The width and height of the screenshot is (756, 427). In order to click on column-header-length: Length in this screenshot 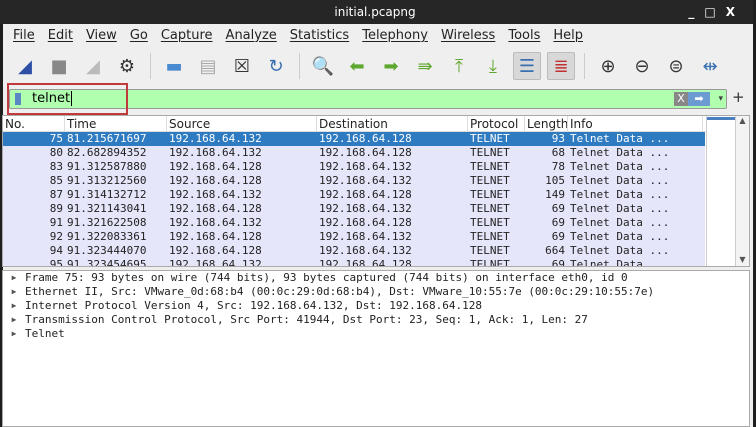, I will do `click(546, 123)`.